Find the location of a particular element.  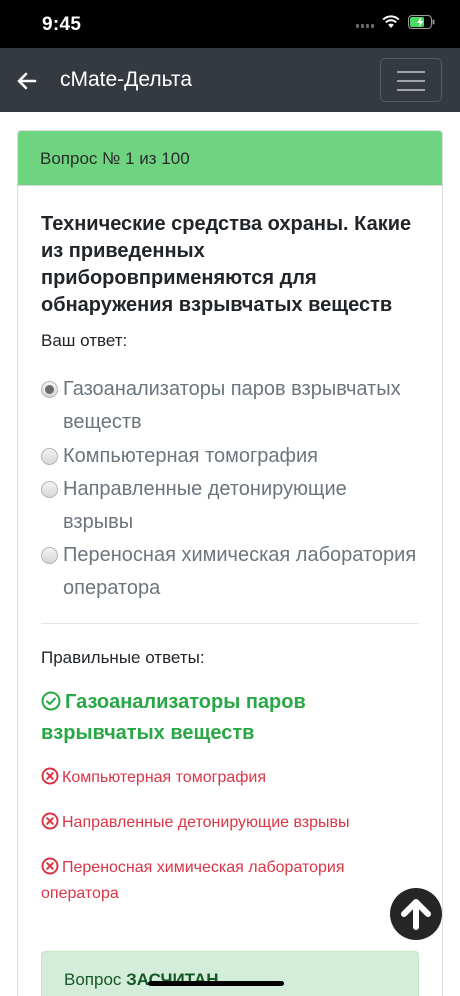

result-alert: Вопрос ЗАСЧИТАН is located at coordinates (230, 973).